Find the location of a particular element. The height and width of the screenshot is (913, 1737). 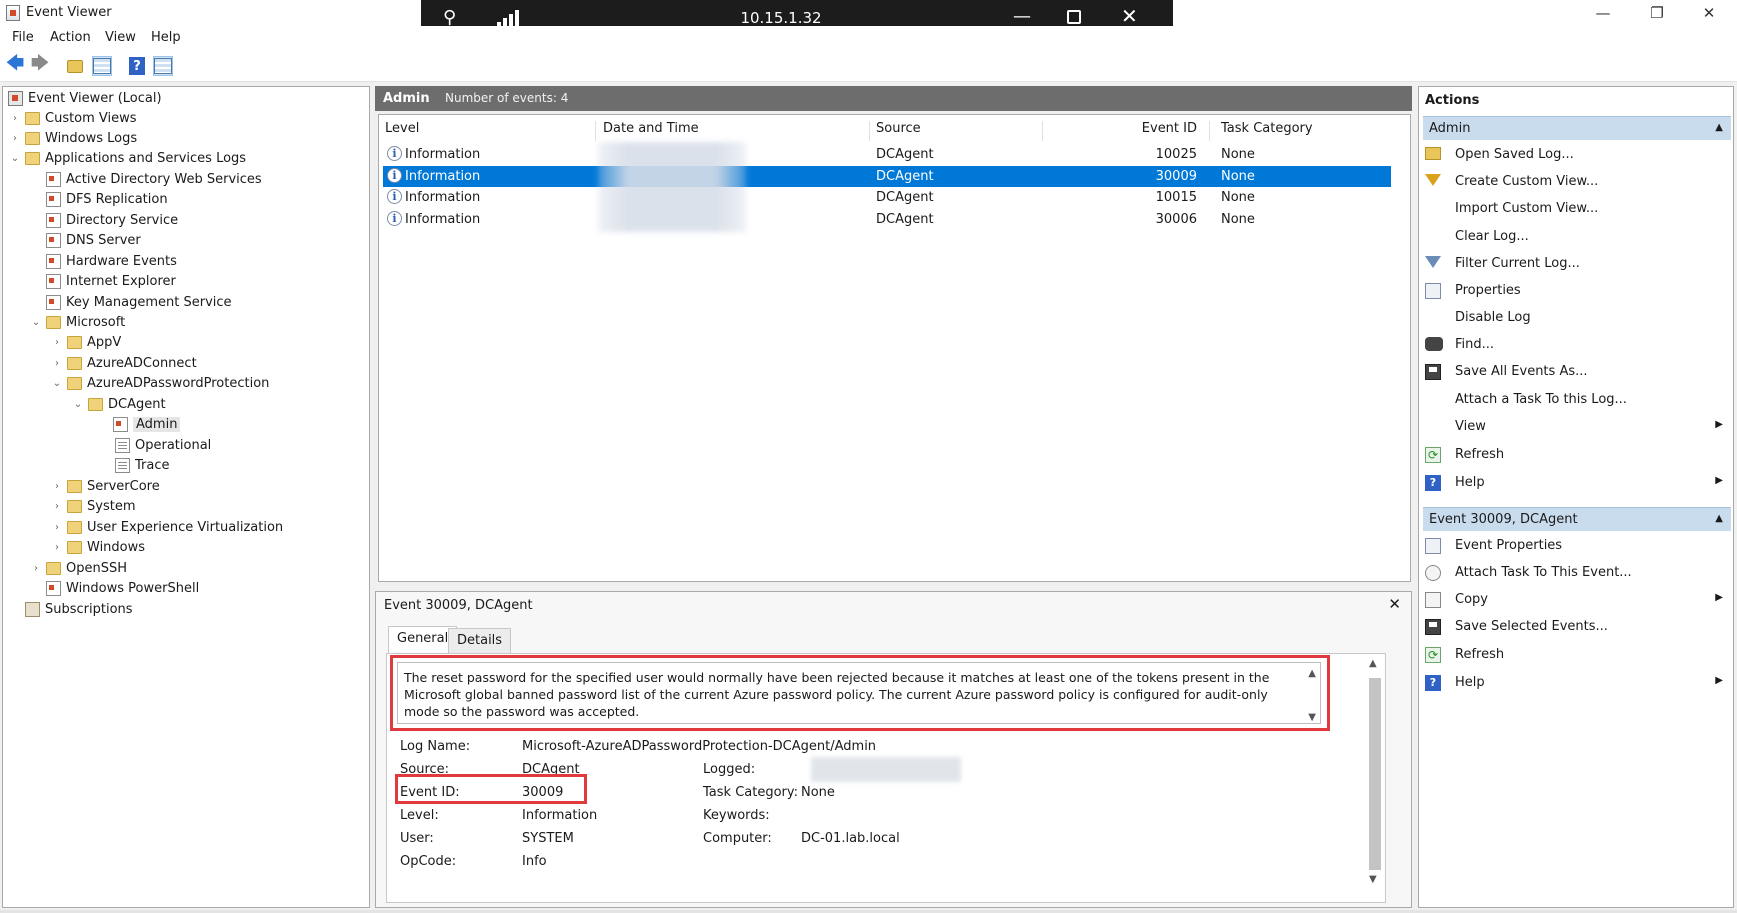

scrollbar-thumb is located at coordinates (1375, 774).